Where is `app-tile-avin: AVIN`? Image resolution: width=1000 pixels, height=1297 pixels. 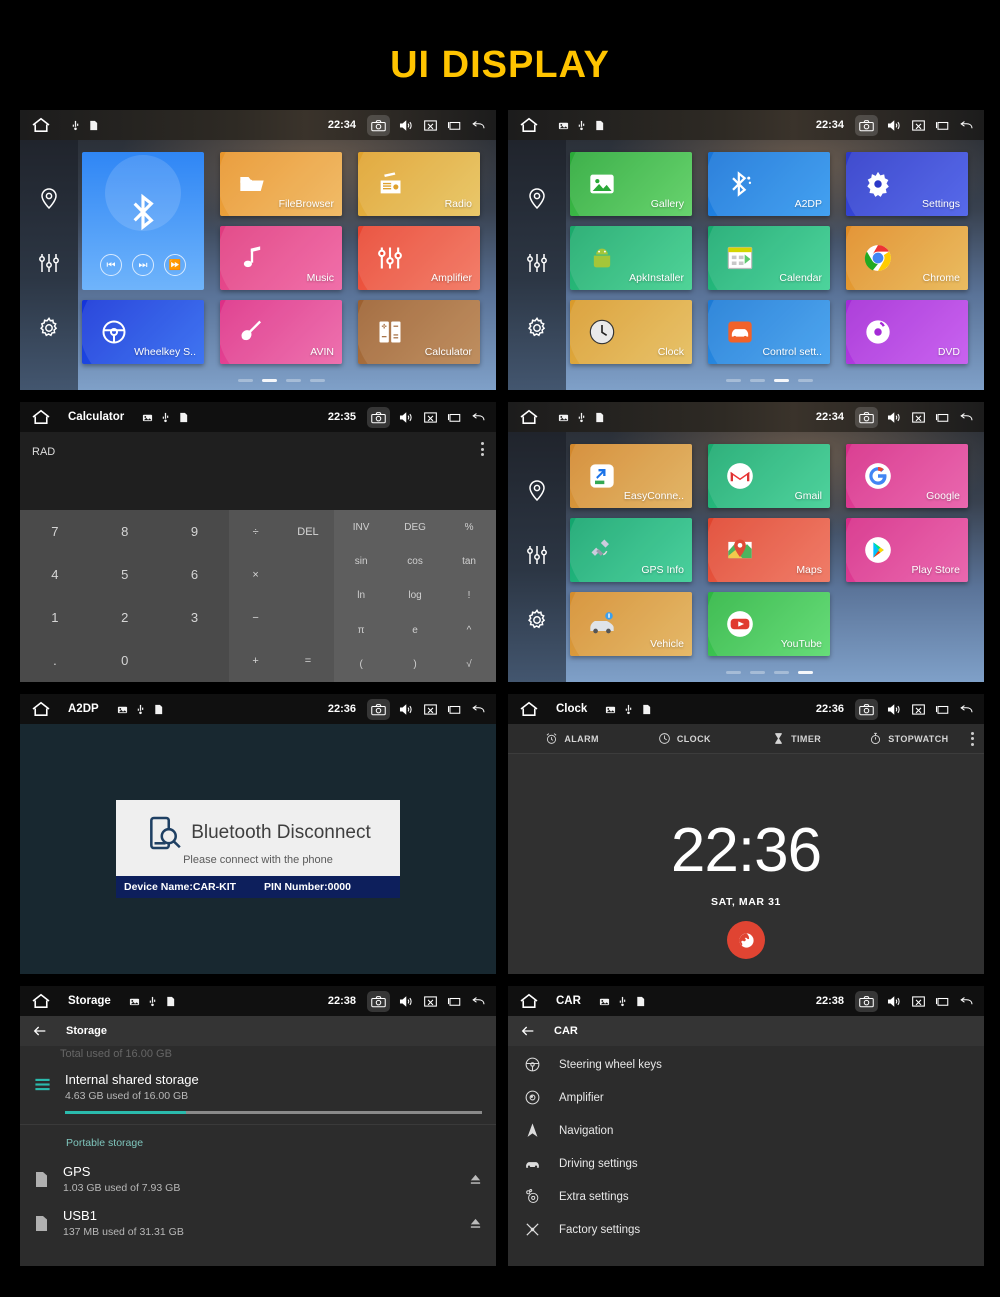 app-tile-avin: AVIN is located at coordinates (281, 332).